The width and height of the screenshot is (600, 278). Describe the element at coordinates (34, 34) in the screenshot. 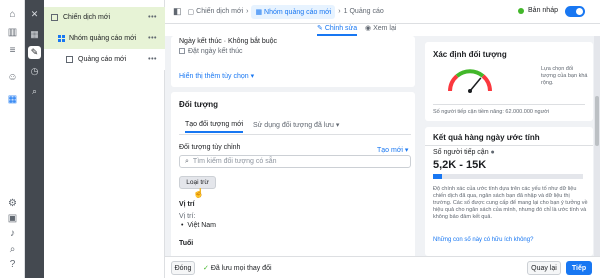

I see `grid-icon: ▦` at that location.